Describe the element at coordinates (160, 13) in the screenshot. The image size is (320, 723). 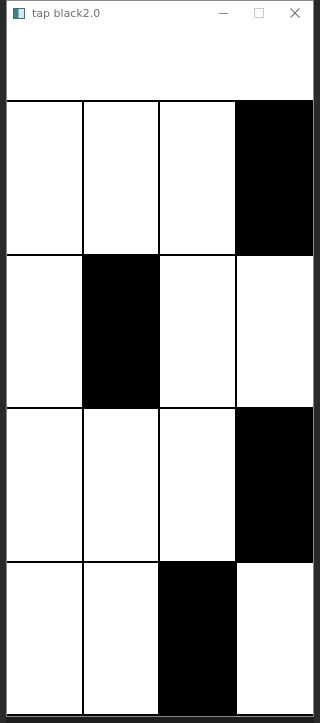
I see `title-bar: tap black2.0` at that location.